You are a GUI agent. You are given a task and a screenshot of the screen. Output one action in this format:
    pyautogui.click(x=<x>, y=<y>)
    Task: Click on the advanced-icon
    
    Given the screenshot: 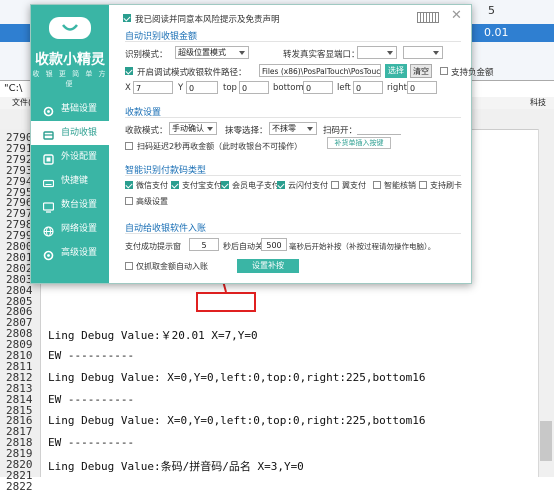 What is the action you would take?
    pyautogui.click(x=48, y=254)
    